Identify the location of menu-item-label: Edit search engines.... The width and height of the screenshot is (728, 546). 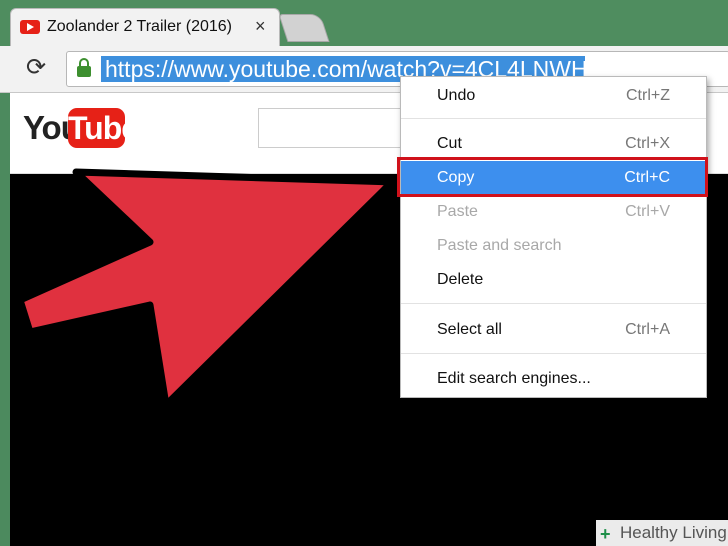
(514, 378).